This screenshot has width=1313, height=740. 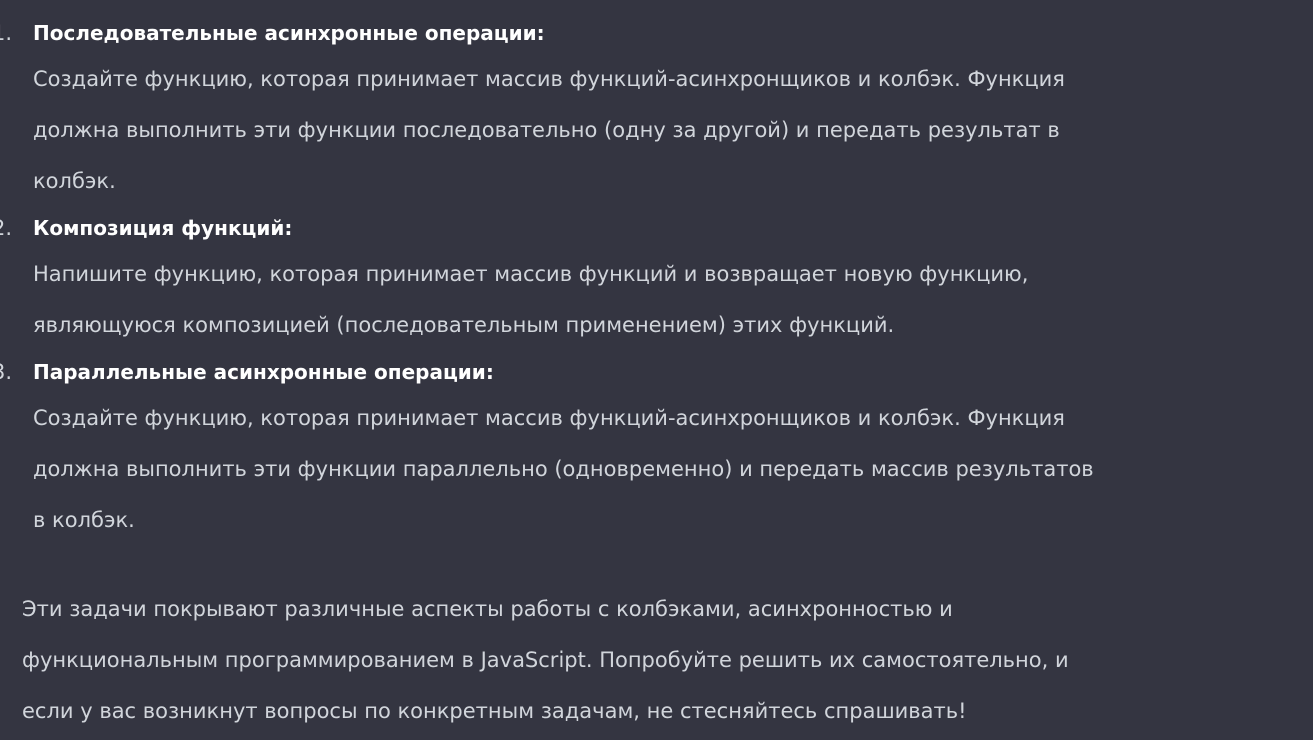 I want to click on item-title: Параллельные асинхронные операции:, so click(x=263, y=372).